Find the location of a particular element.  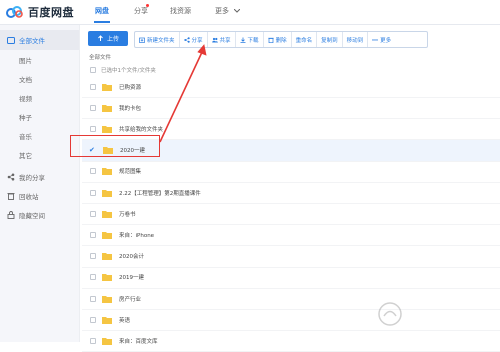

more-icon is located at coordinates (375, 39).